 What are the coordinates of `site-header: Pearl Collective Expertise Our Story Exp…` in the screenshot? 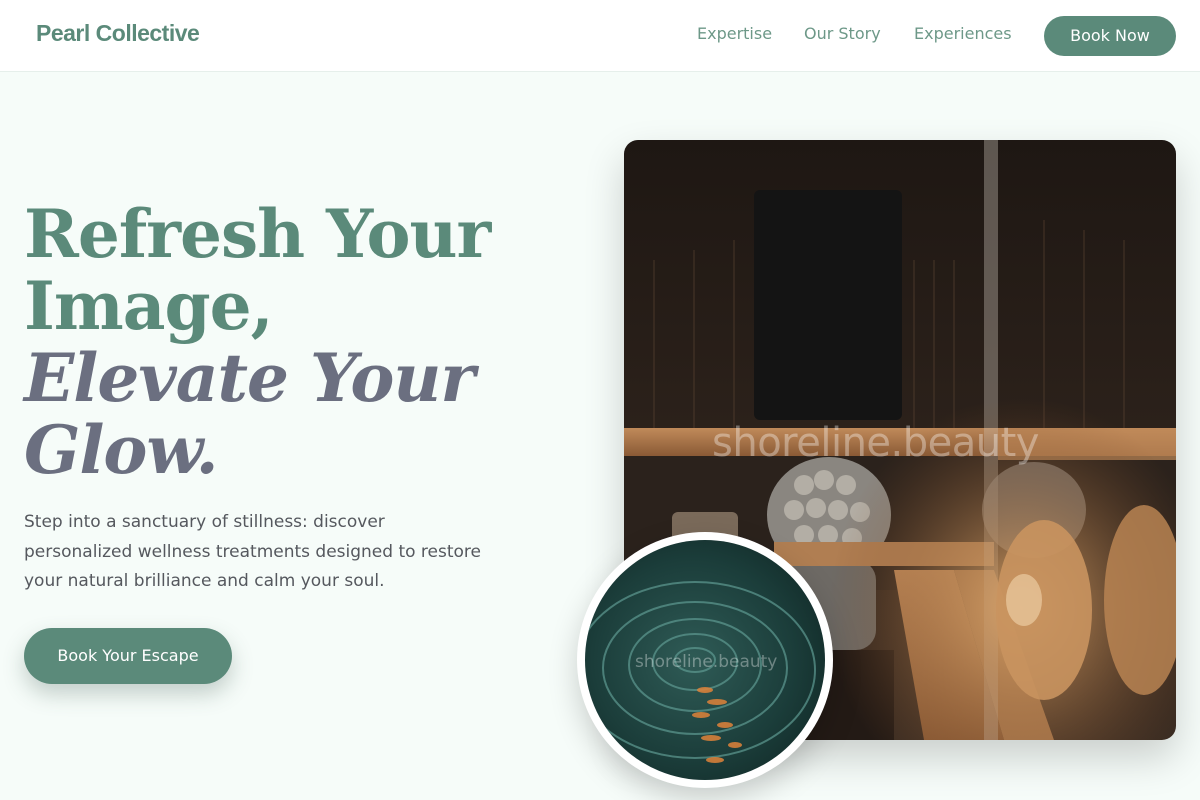 It's located at (600, 36).